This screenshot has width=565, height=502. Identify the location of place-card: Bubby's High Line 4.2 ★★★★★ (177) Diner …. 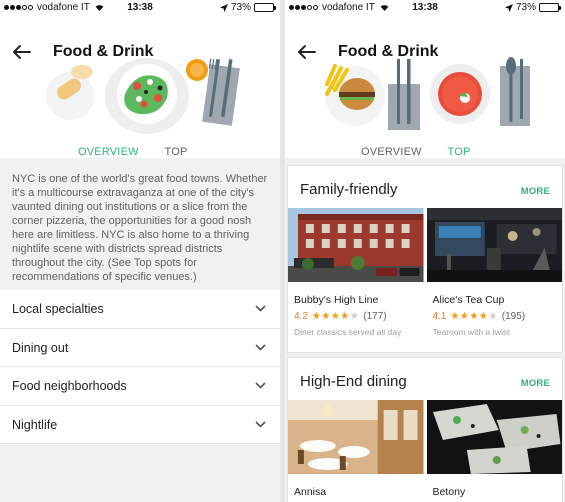
(356, 272).